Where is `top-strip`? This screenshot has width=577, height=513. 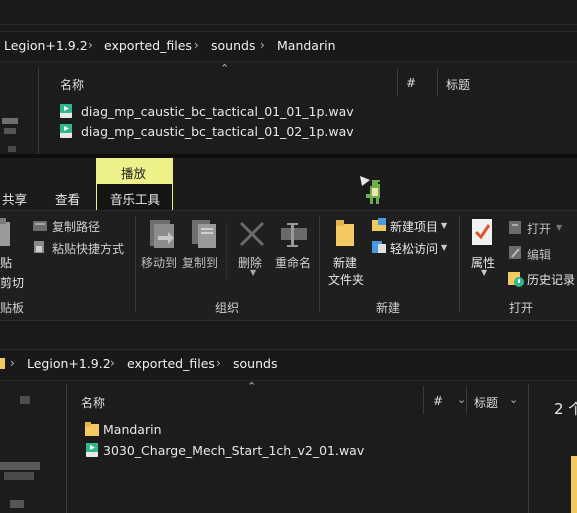 top-strip is located at coordinates (288, 15).